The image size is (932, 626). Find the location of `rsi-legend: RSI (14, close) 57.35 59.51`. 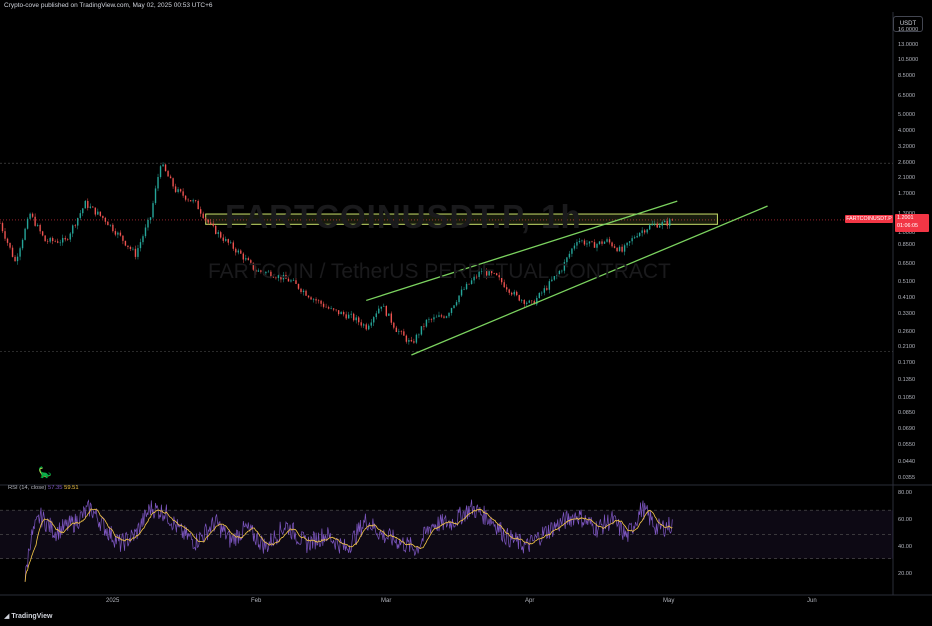

rsi-legend: RSI (14, close) 57.35 59.51 is located at coordinates (43, 488).